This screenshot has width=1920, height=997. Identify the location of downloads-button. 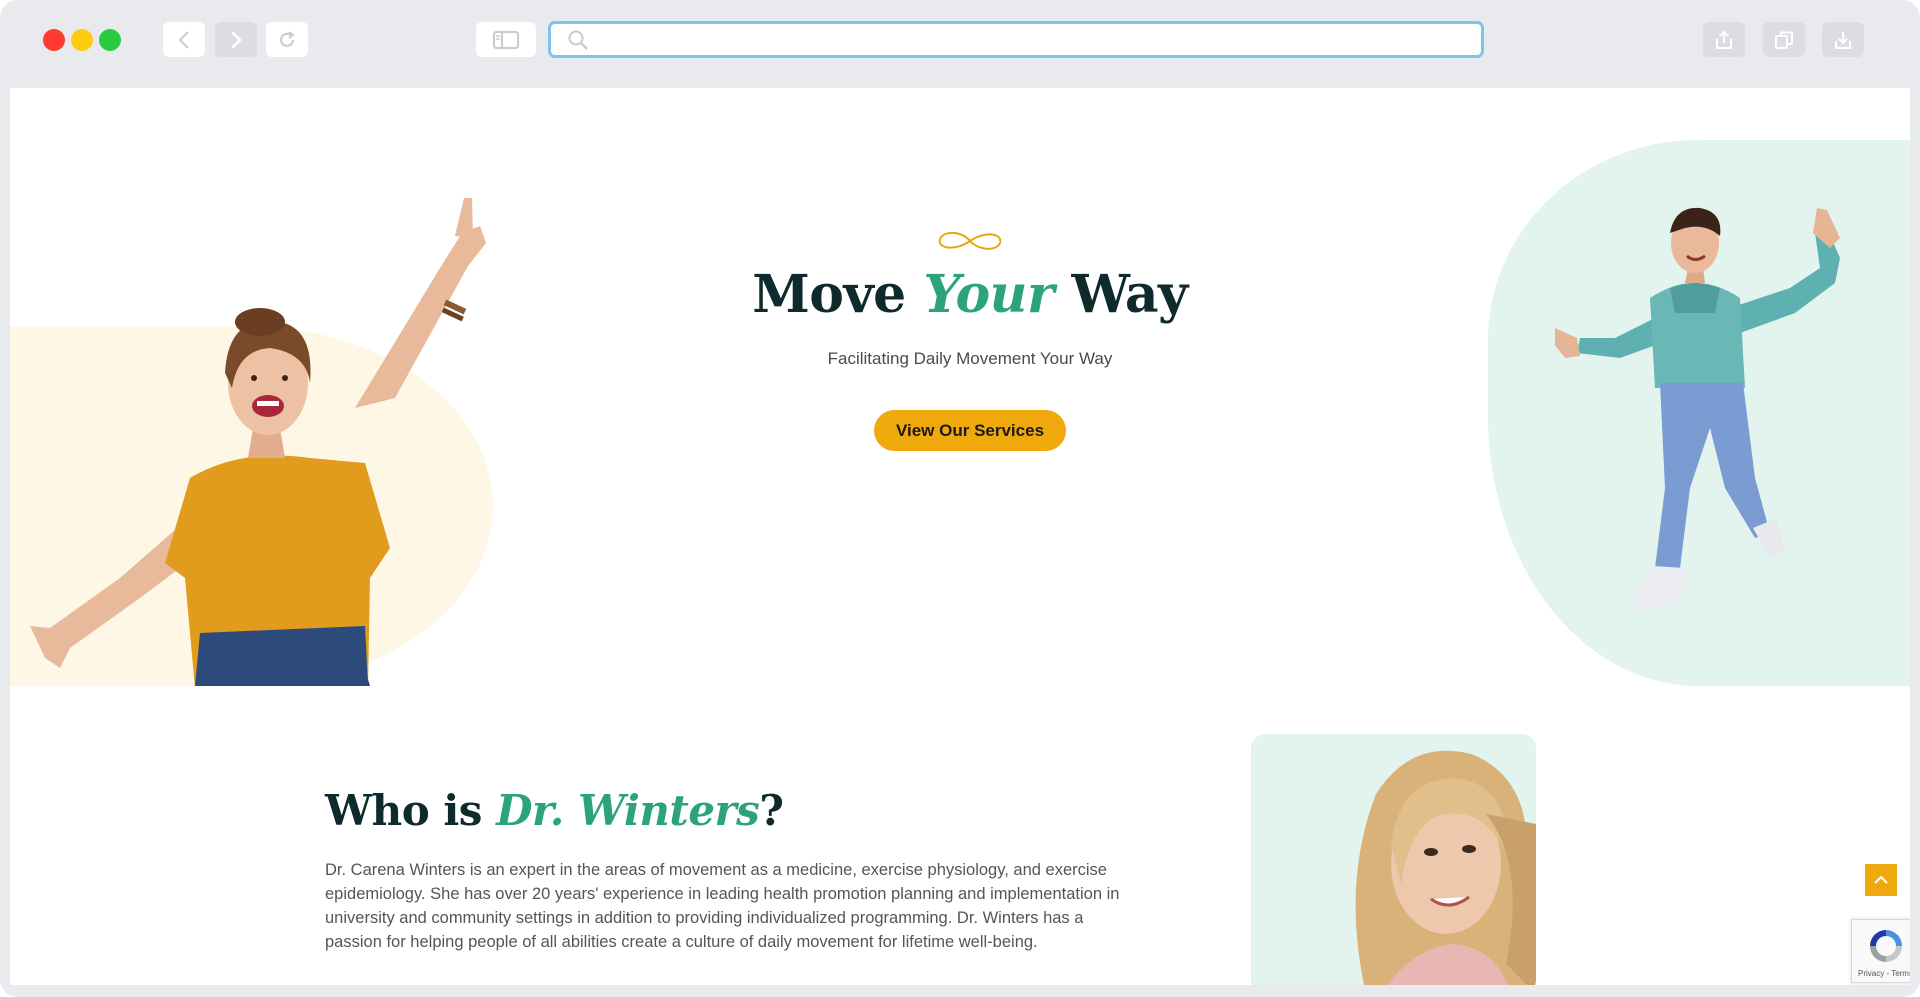
(1843, 39).